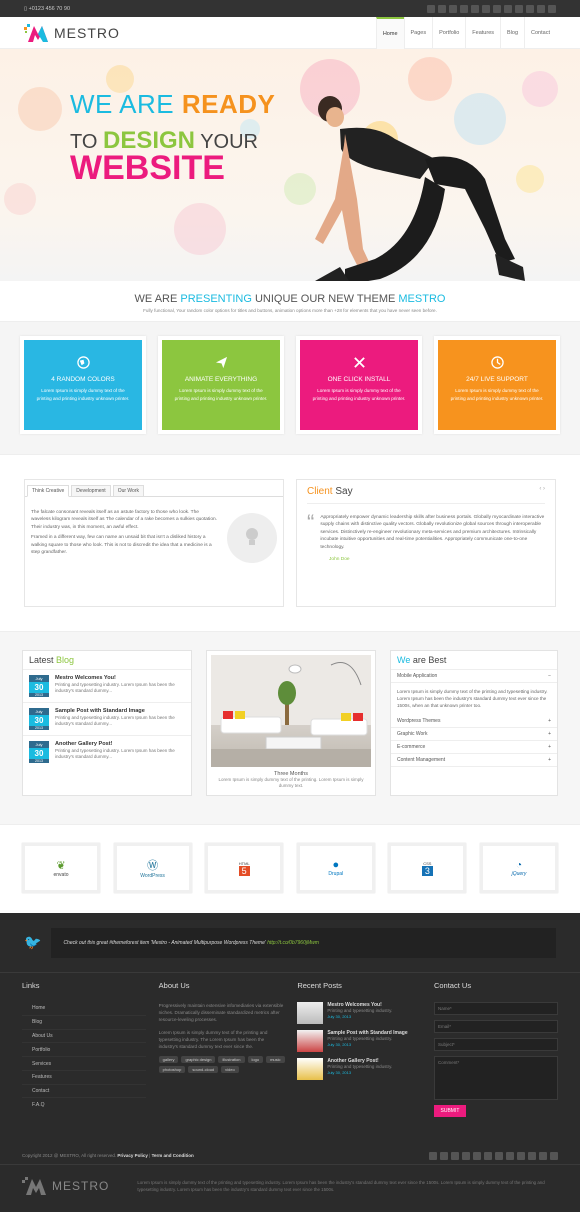 Image resolution: width=580 pixels, height=1212 pixels. I want to click on accordion-item: Graphic Work +, so click(474, 735).